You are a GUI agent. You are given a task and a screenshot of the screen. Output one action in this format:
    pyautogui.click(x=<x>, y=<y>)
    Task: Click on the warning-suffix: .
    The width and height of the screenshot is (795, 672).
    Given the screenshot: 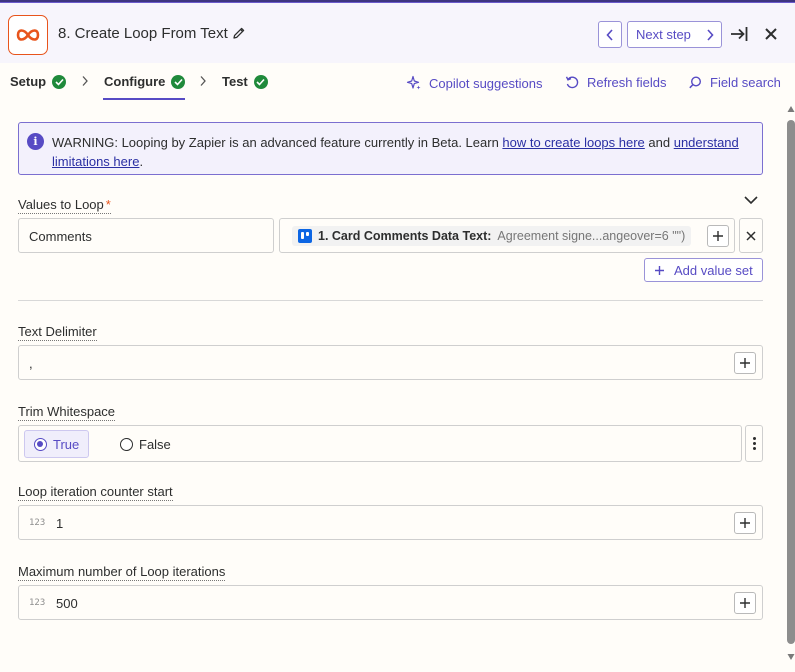 What is the action you would take?
    pyautogui.click(x=141, y=161)
    